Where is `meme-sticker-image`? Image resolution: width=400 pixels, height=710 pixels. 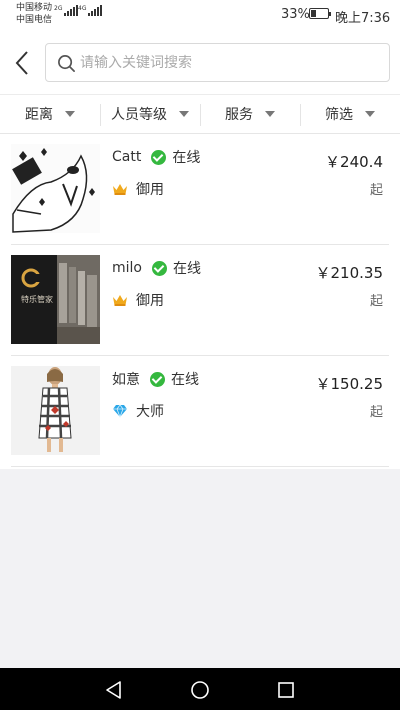 meme-sticker-image is located at coordinates (55, 188).